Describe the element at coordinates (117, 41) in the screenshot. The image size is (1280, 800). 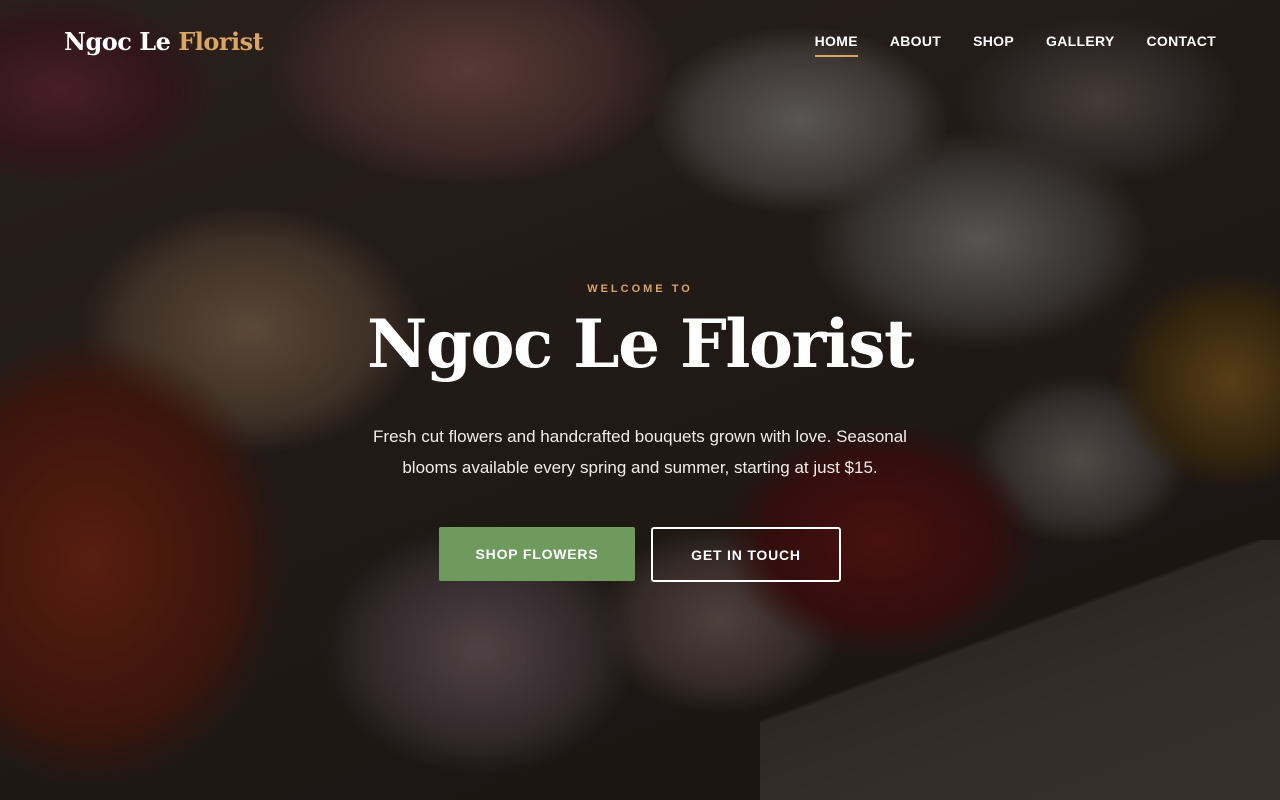
I see `logo-name: Ngoc Le` at that location.